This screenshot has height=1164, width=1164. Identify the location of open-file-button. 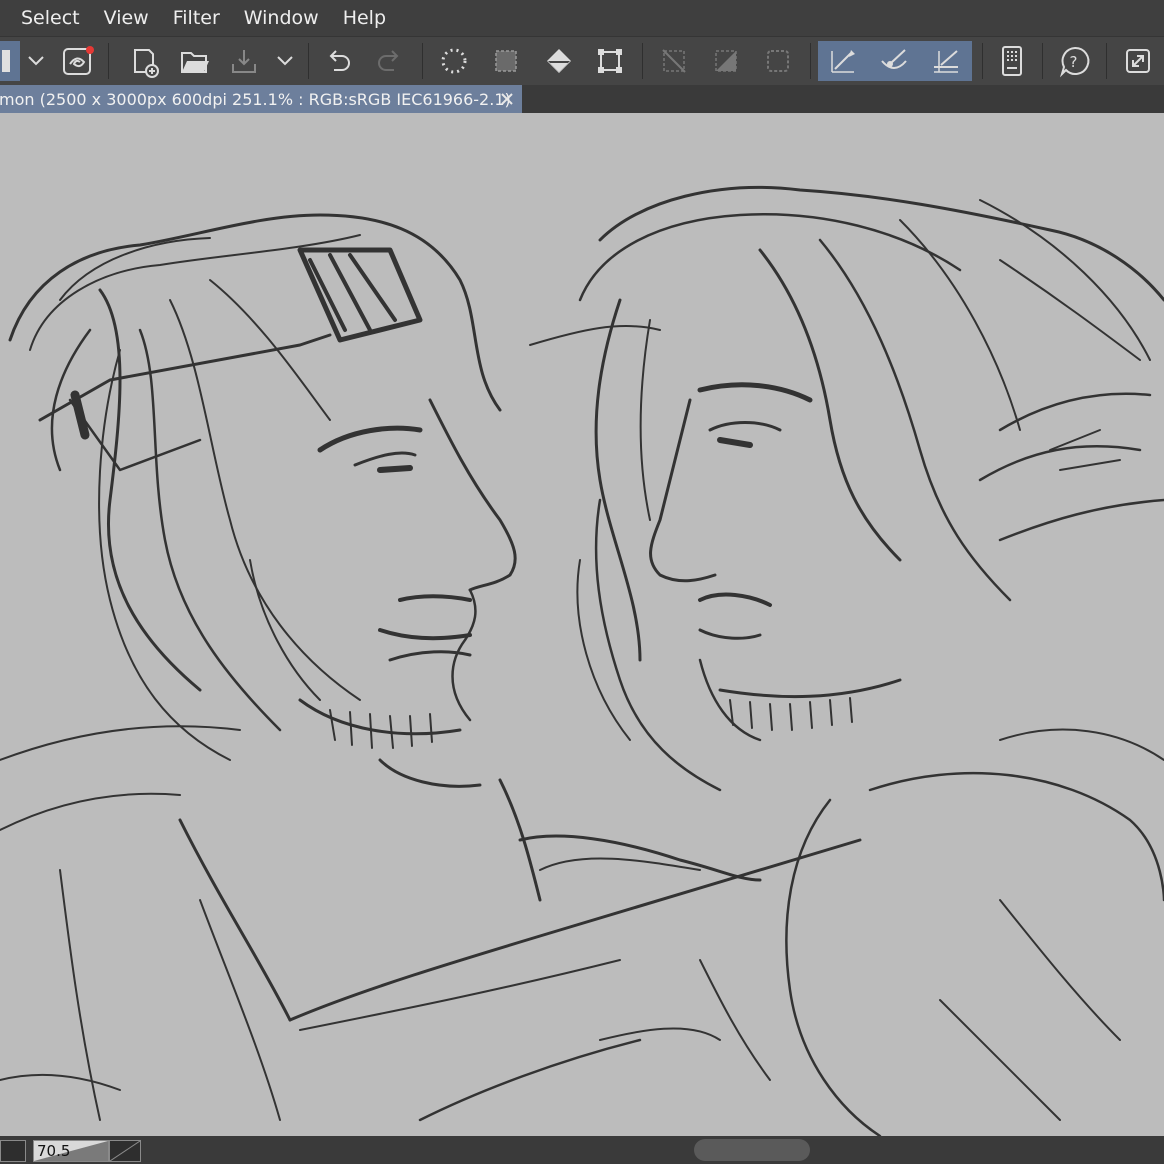
(194, 61).